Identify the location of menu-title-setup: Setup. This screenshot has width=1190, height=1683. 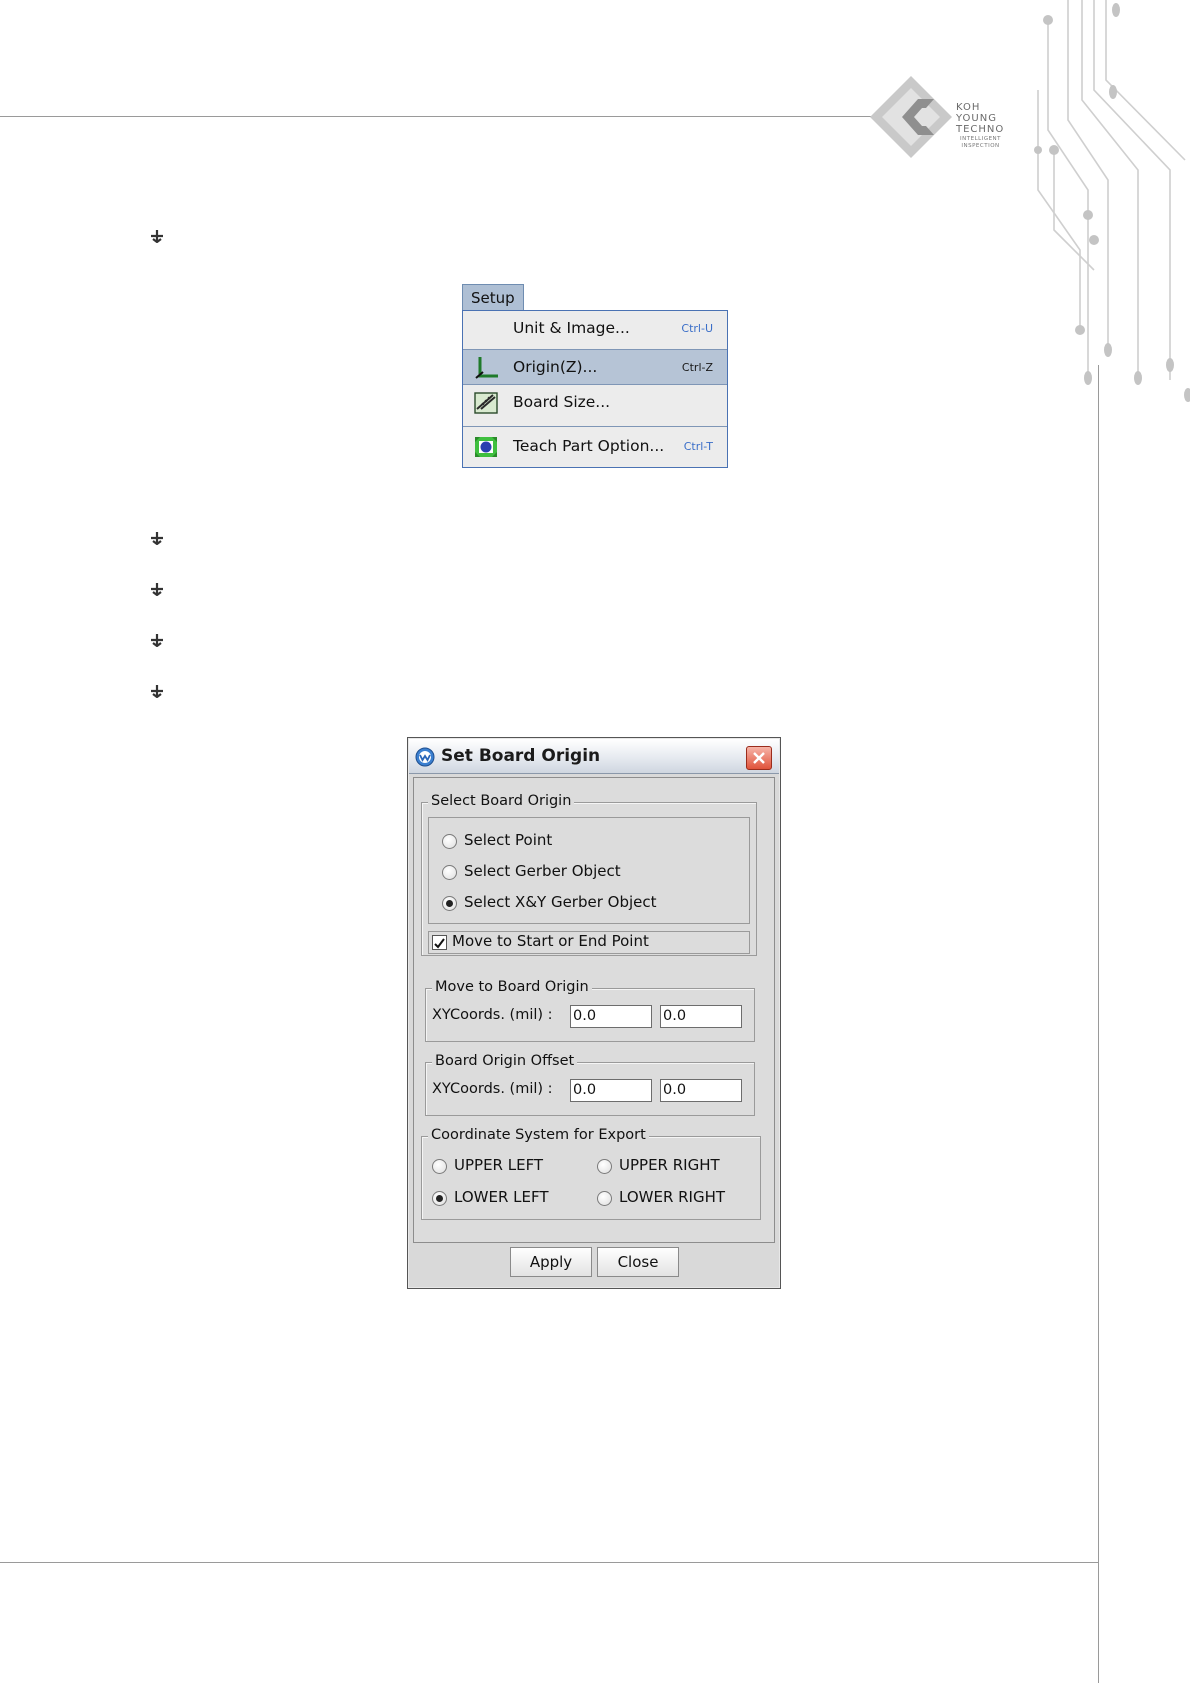
(493, 297).